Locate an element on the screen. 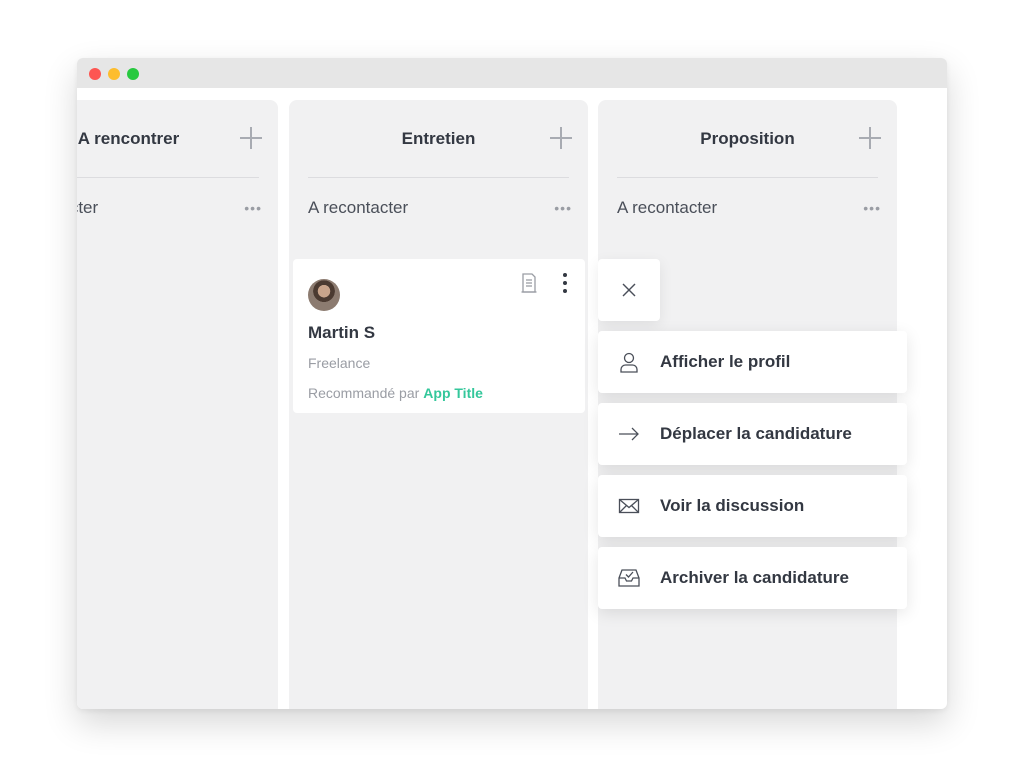 The image size is (1024, 767). avatar is located at coordinates (324, 295).